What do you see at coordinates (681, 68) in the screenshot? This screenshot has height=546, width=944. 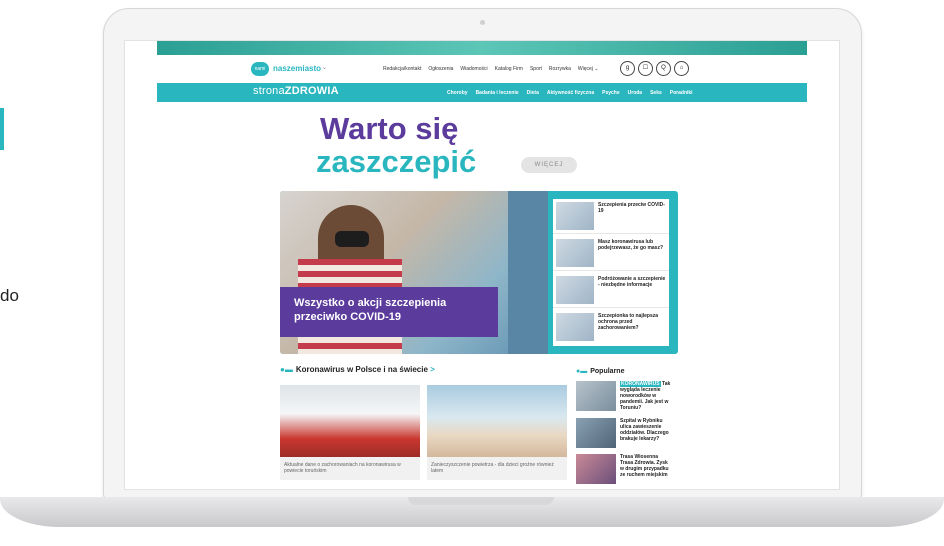 I see `user-icon: ⌂` at bounding box center [681, 68].